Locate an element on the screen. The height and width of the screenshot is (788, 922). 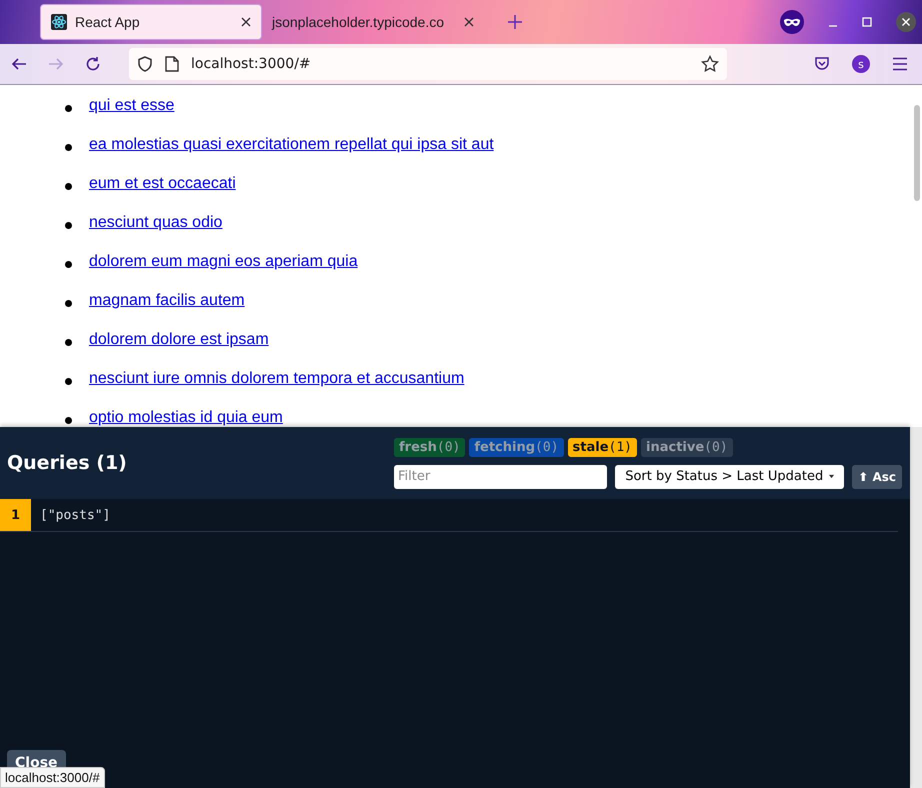
observer-count: 1 is located at coordinates (15, 515).